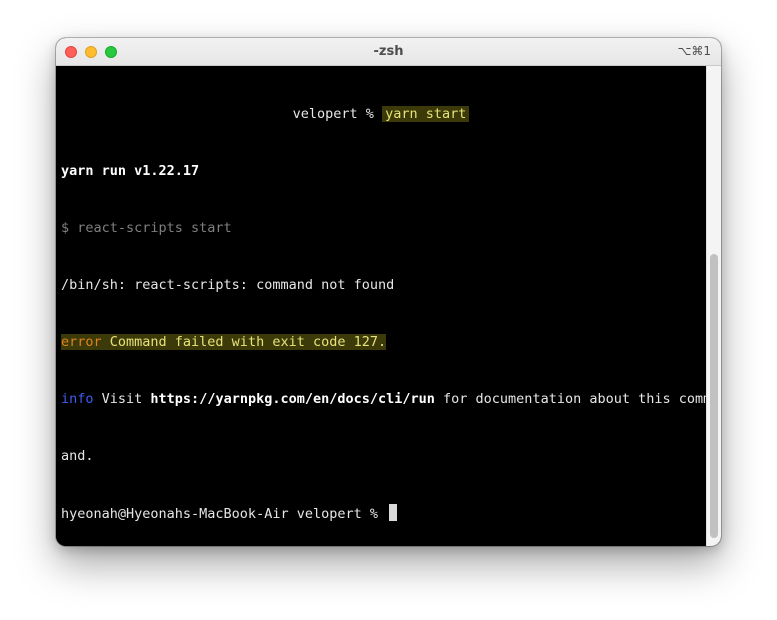 The image size is (777, 620). What do you see at coordinates (77, 399) in the screenshot?
I see `info-label: info` at bounding box center [77, 399].